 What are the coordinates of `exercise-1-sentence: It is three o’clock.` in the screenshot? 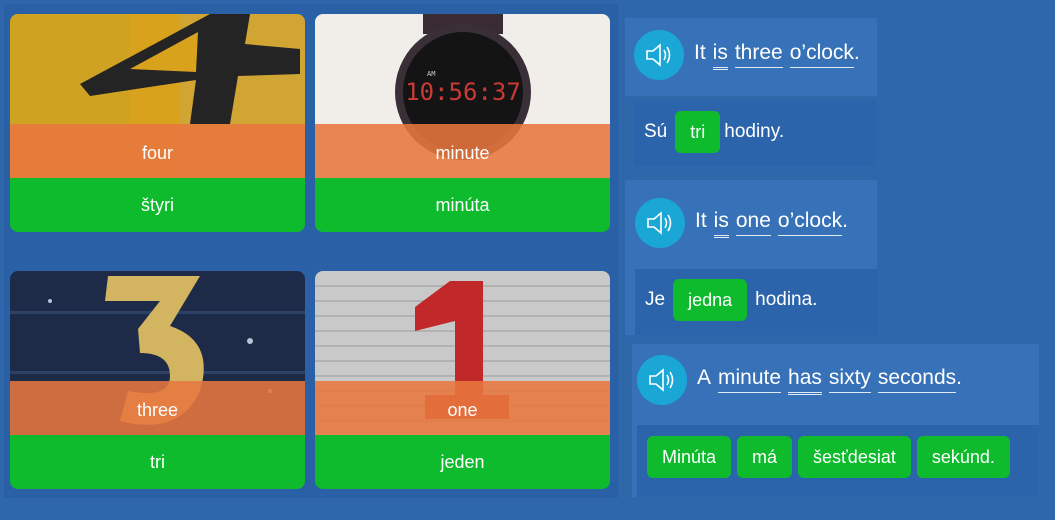 It's located at (747, 55).